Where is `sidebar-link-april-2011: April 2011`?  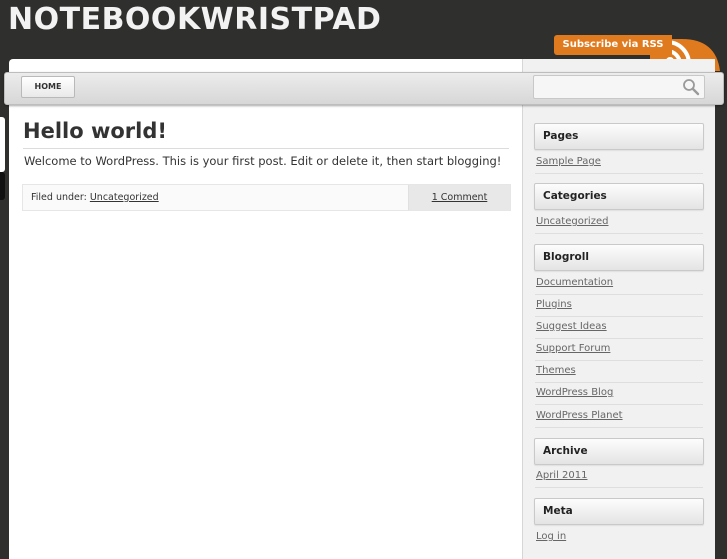 sidebar-link-april-2011: April 2011 is located at coordinates (561, 475).